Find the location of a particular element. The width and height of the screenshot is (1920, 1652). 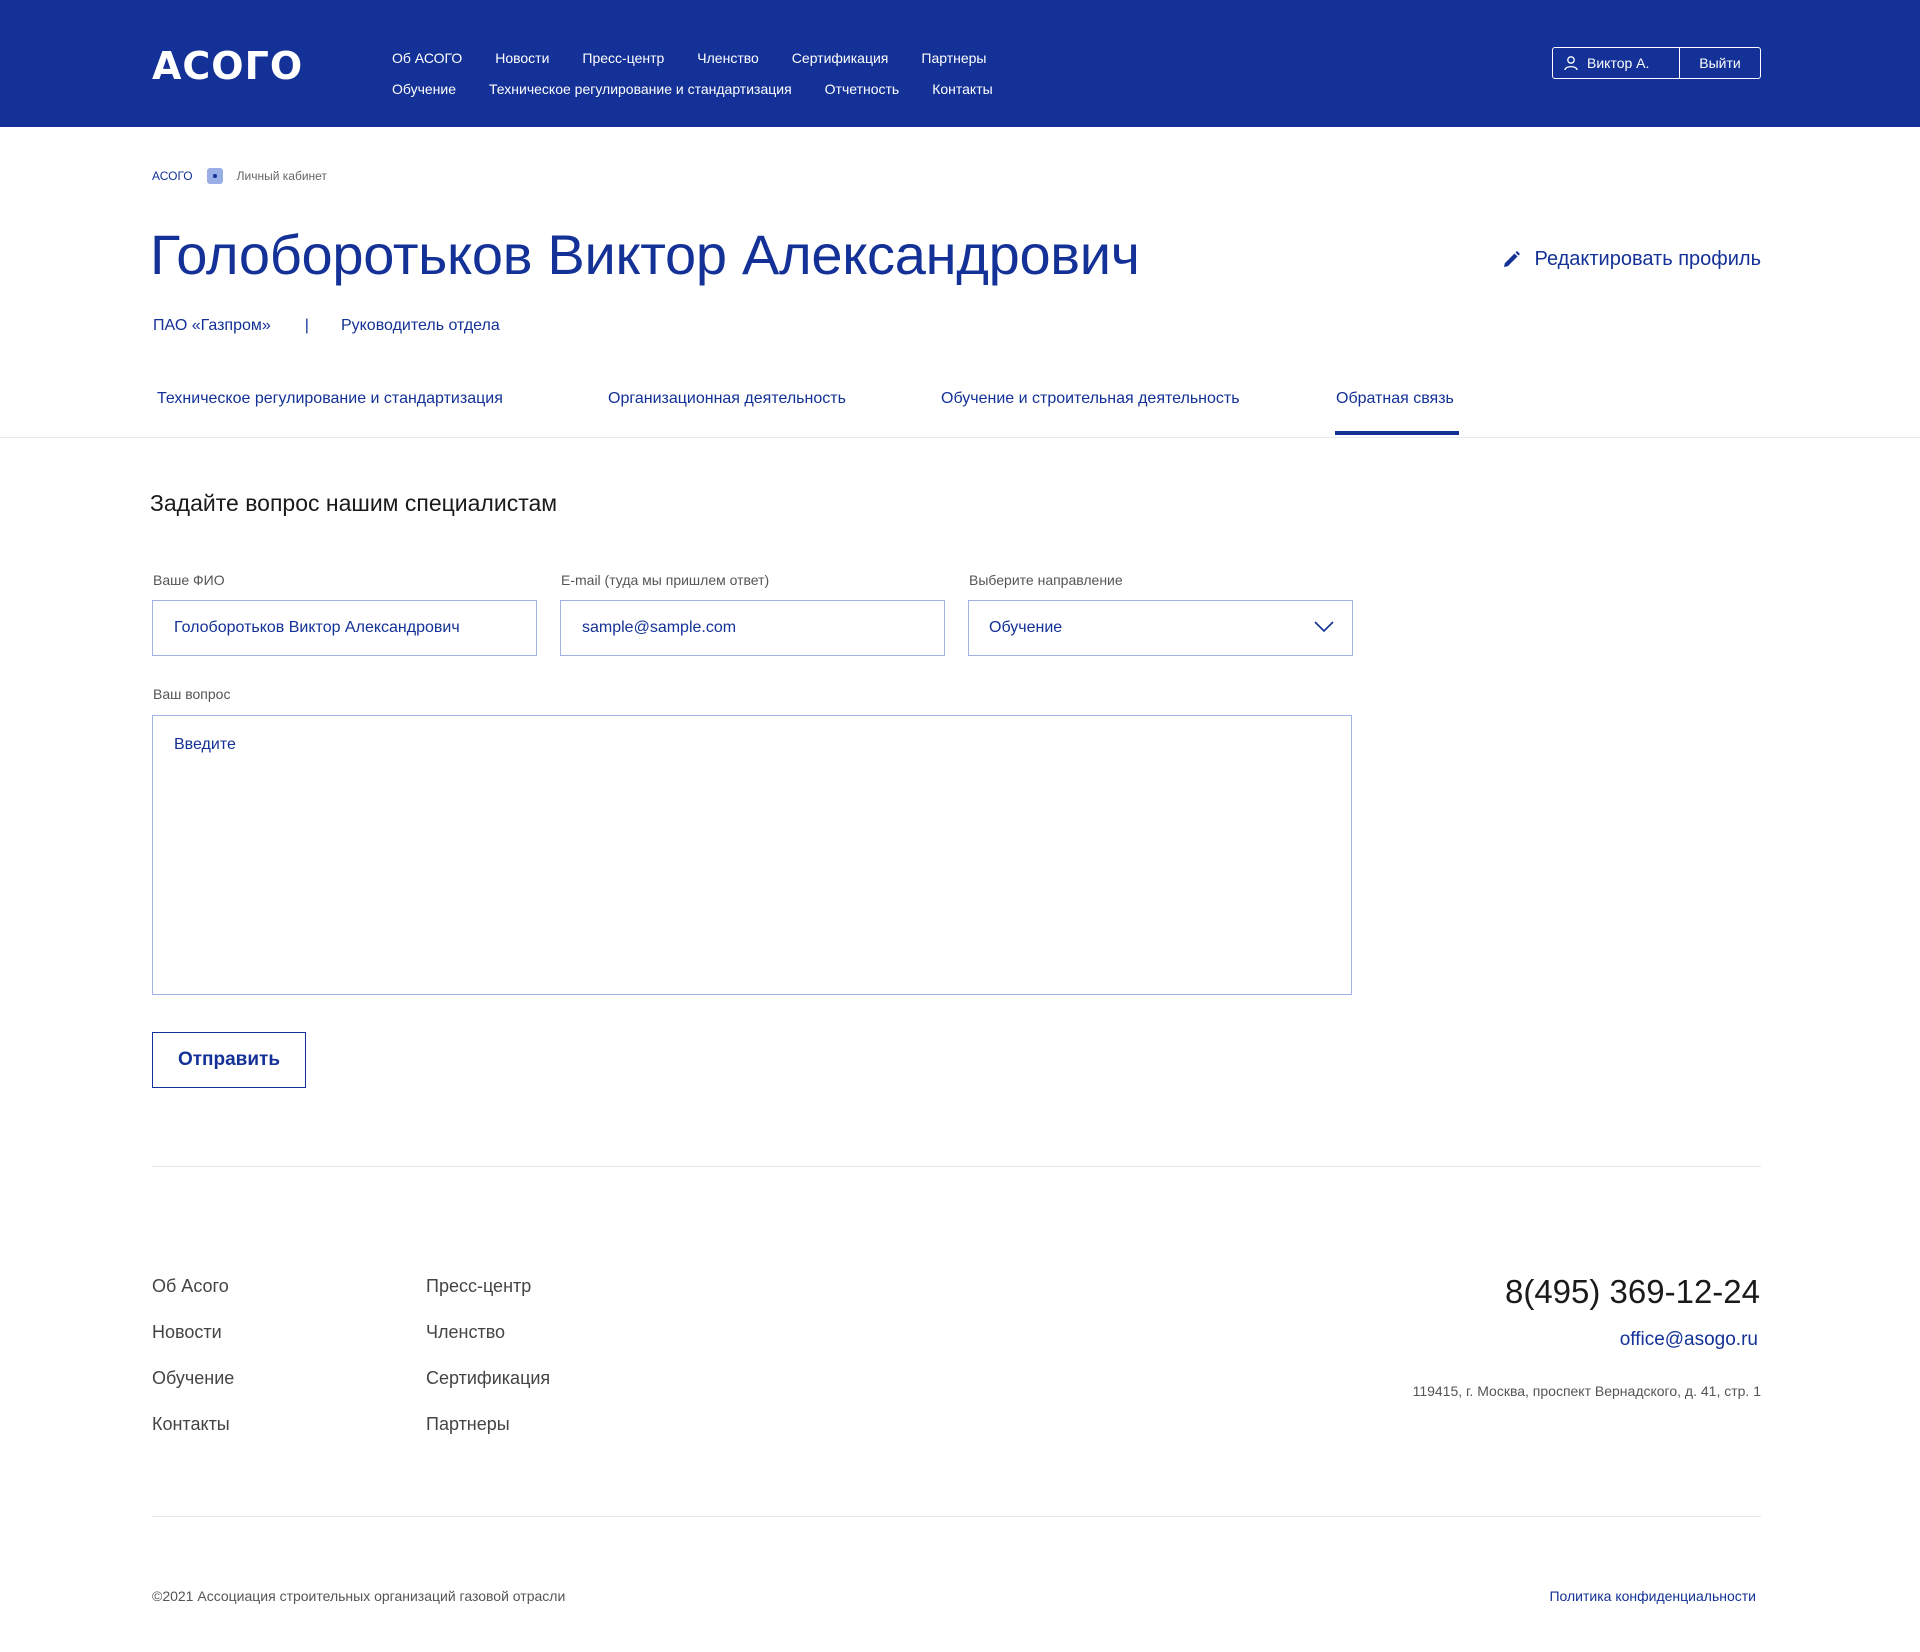

edit-profile-button: Редактировать профиль is located at coordinates (1632, 259).